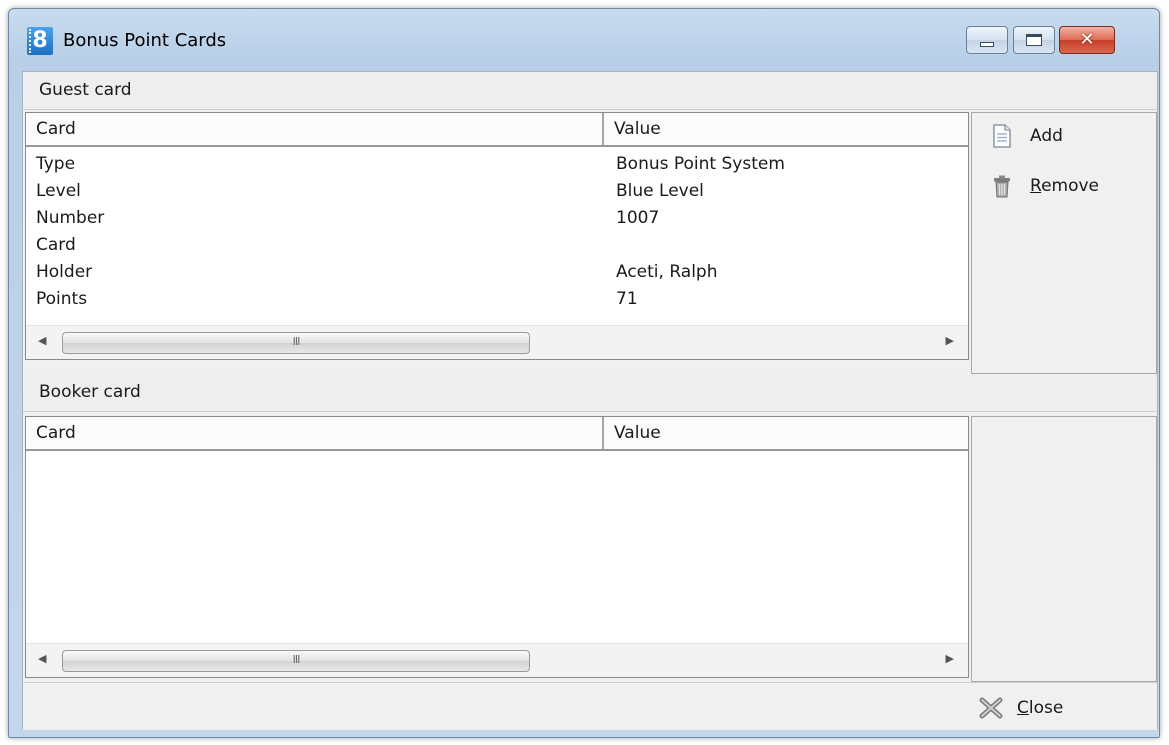 Image resolution: width=1169 pixels, height=745 pixels. Describe the element at coordinates (145, 40) in the screenshot. I see `window-title: Bonus Point Cards` at that location.